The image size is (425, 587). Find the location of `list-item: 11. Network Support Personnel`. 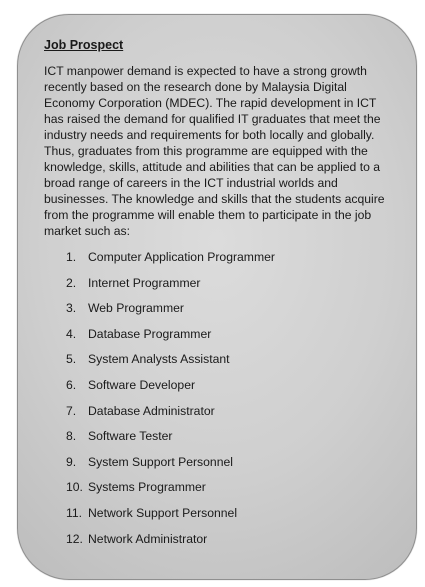

list-item: 11. Network Support Personnel is located at coordinates (216, 518).